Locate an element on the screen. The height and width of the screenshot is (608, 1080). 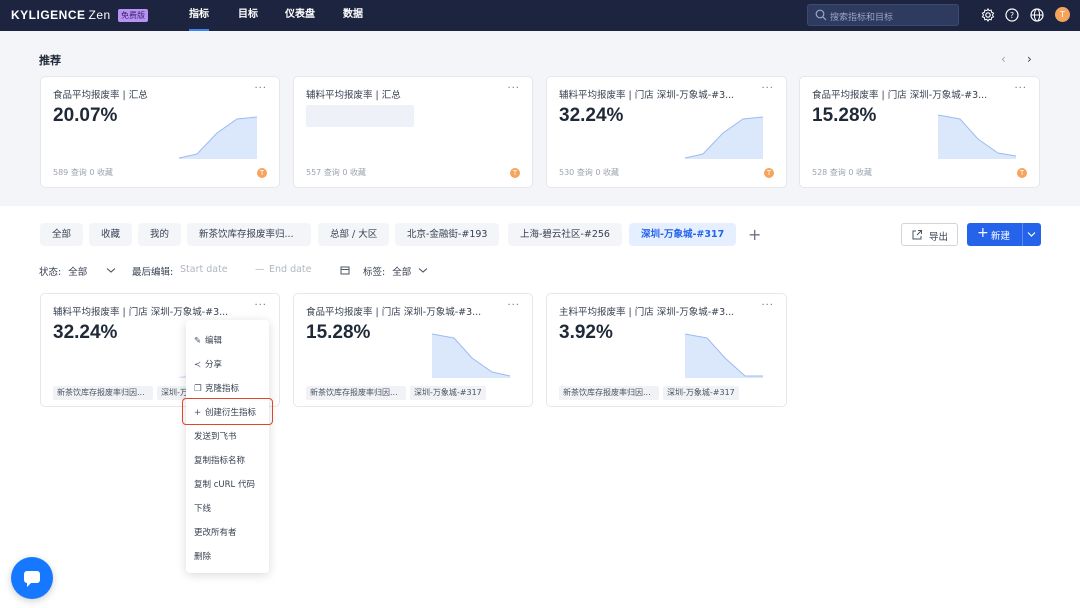
brand-logo: KYLIGENCE Zen is located at coordinates (61, 15).